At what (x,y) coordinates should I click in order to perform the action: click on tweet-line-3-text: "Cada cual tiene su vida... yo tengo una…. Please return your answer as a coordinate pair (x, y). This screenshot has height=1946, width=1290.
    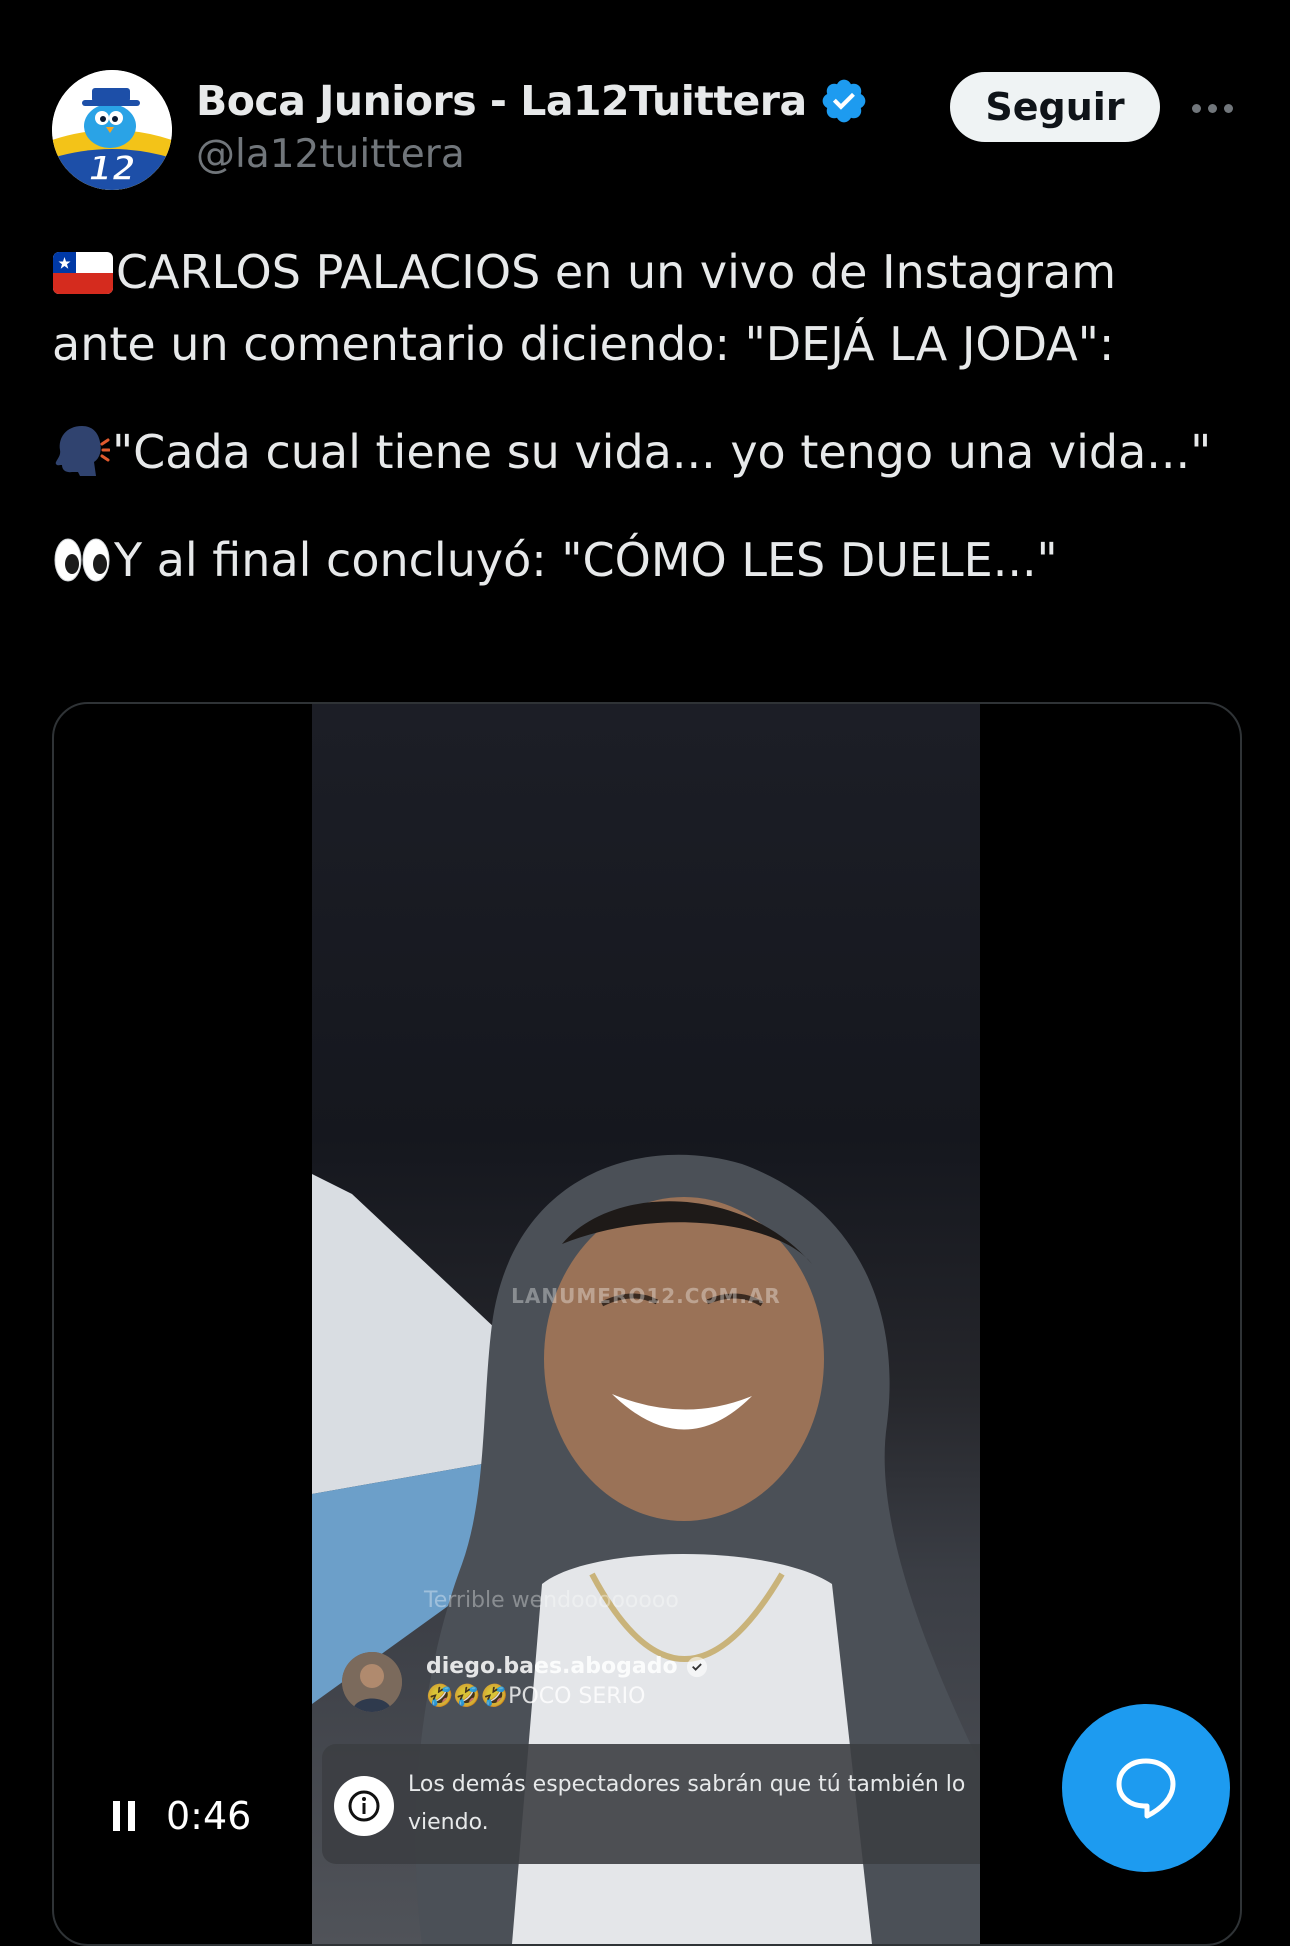
    Looking at the image, I should click on (662, 452).